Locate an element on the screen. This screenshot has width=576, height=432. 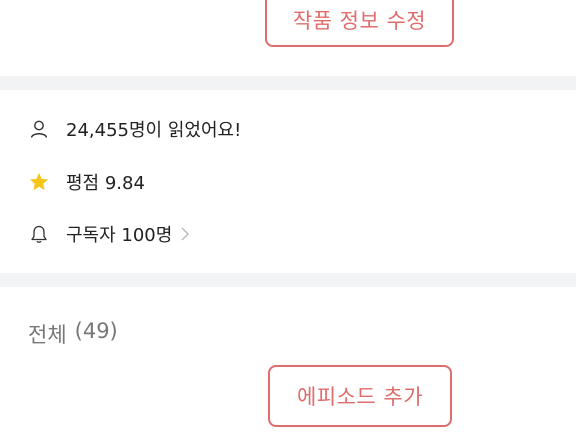
person-icon is located at coordinates (39, 129).